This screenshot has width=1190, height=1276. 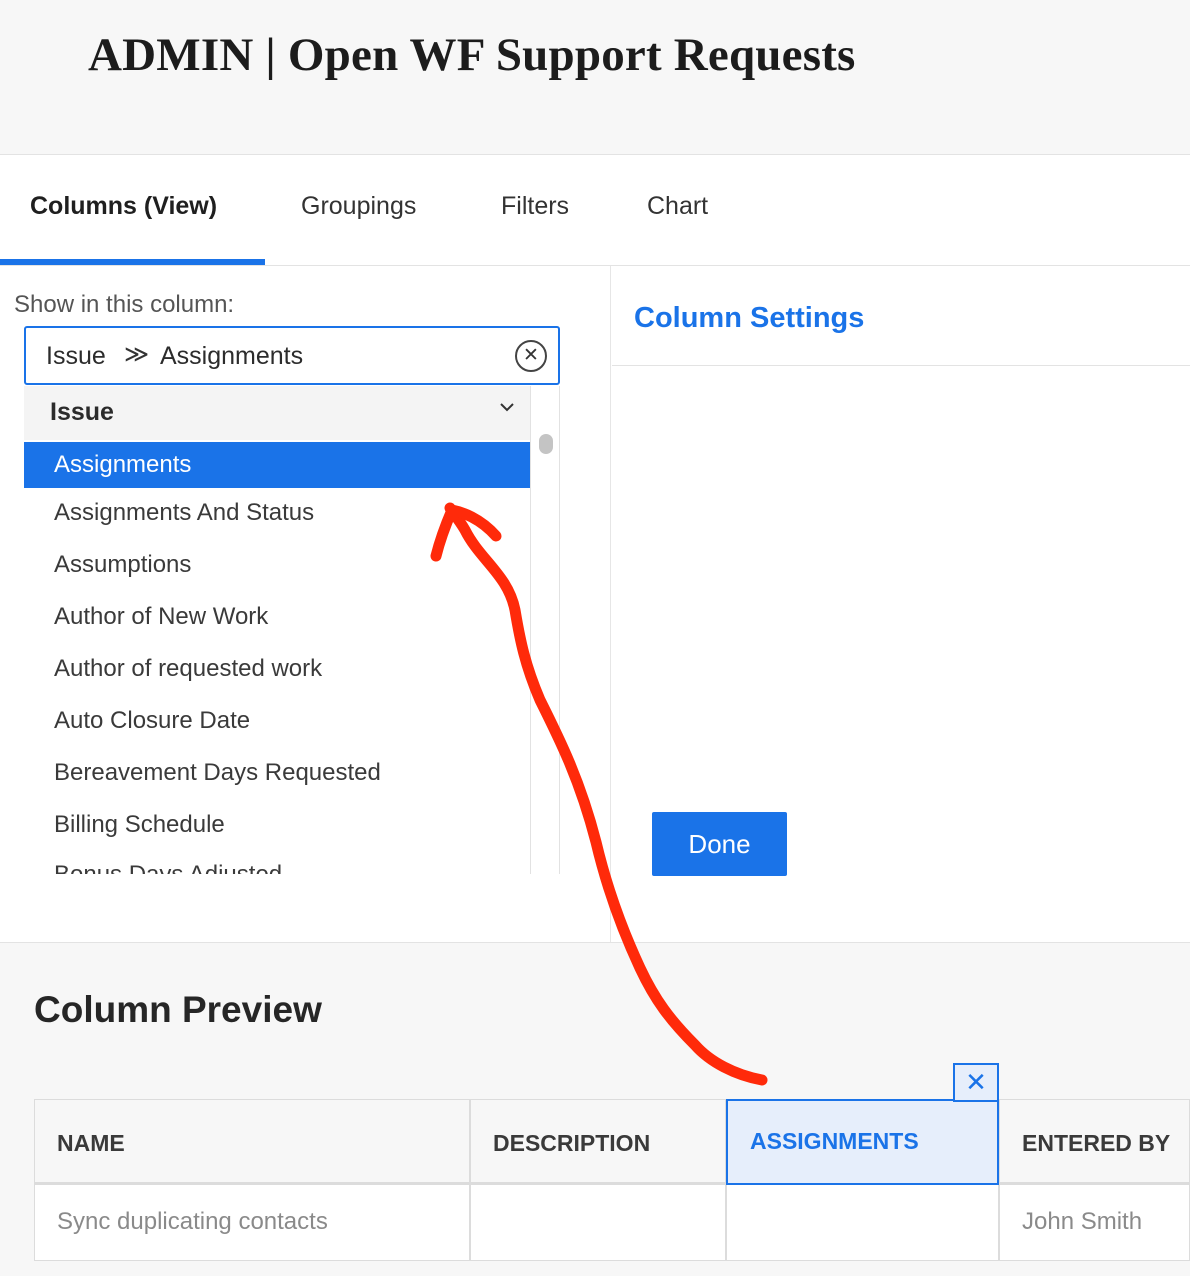 What do you see at coordinates (252, 1142) in the screenshot?
I see `column-header-name: NAME` at bounding box center [252, 1142].